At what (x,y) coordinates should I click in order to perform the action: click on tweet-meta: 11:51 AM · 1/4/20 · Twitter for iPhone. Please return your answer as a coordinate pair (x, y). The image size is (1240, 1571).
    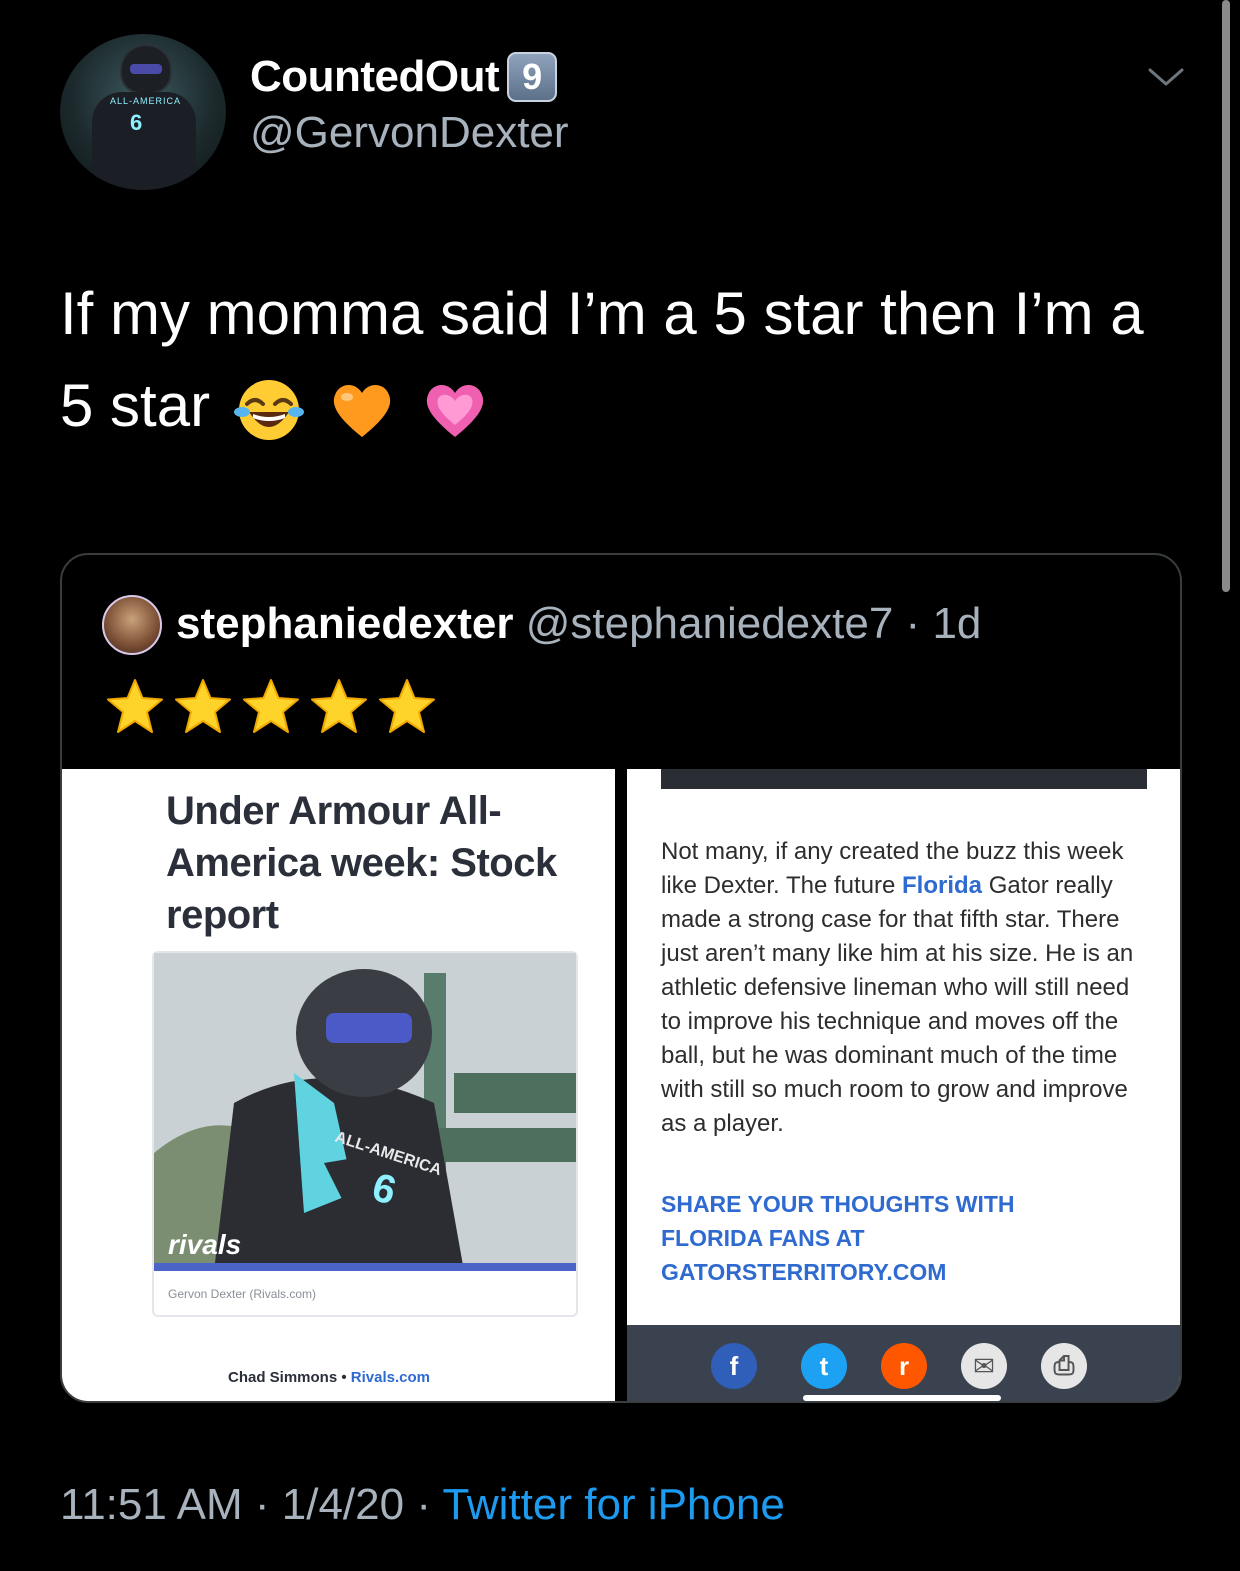
    Looking at the image, I should click on (422, 1505).